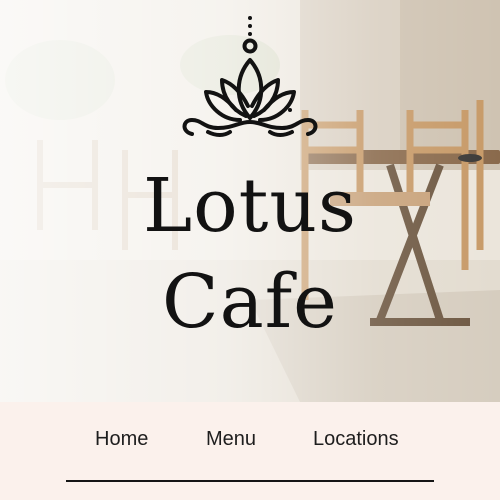  What do you see at coordinates (231, 439) in the screenshot?
I see `nav-link-menu: Menu` at bounding box center [231, 439].